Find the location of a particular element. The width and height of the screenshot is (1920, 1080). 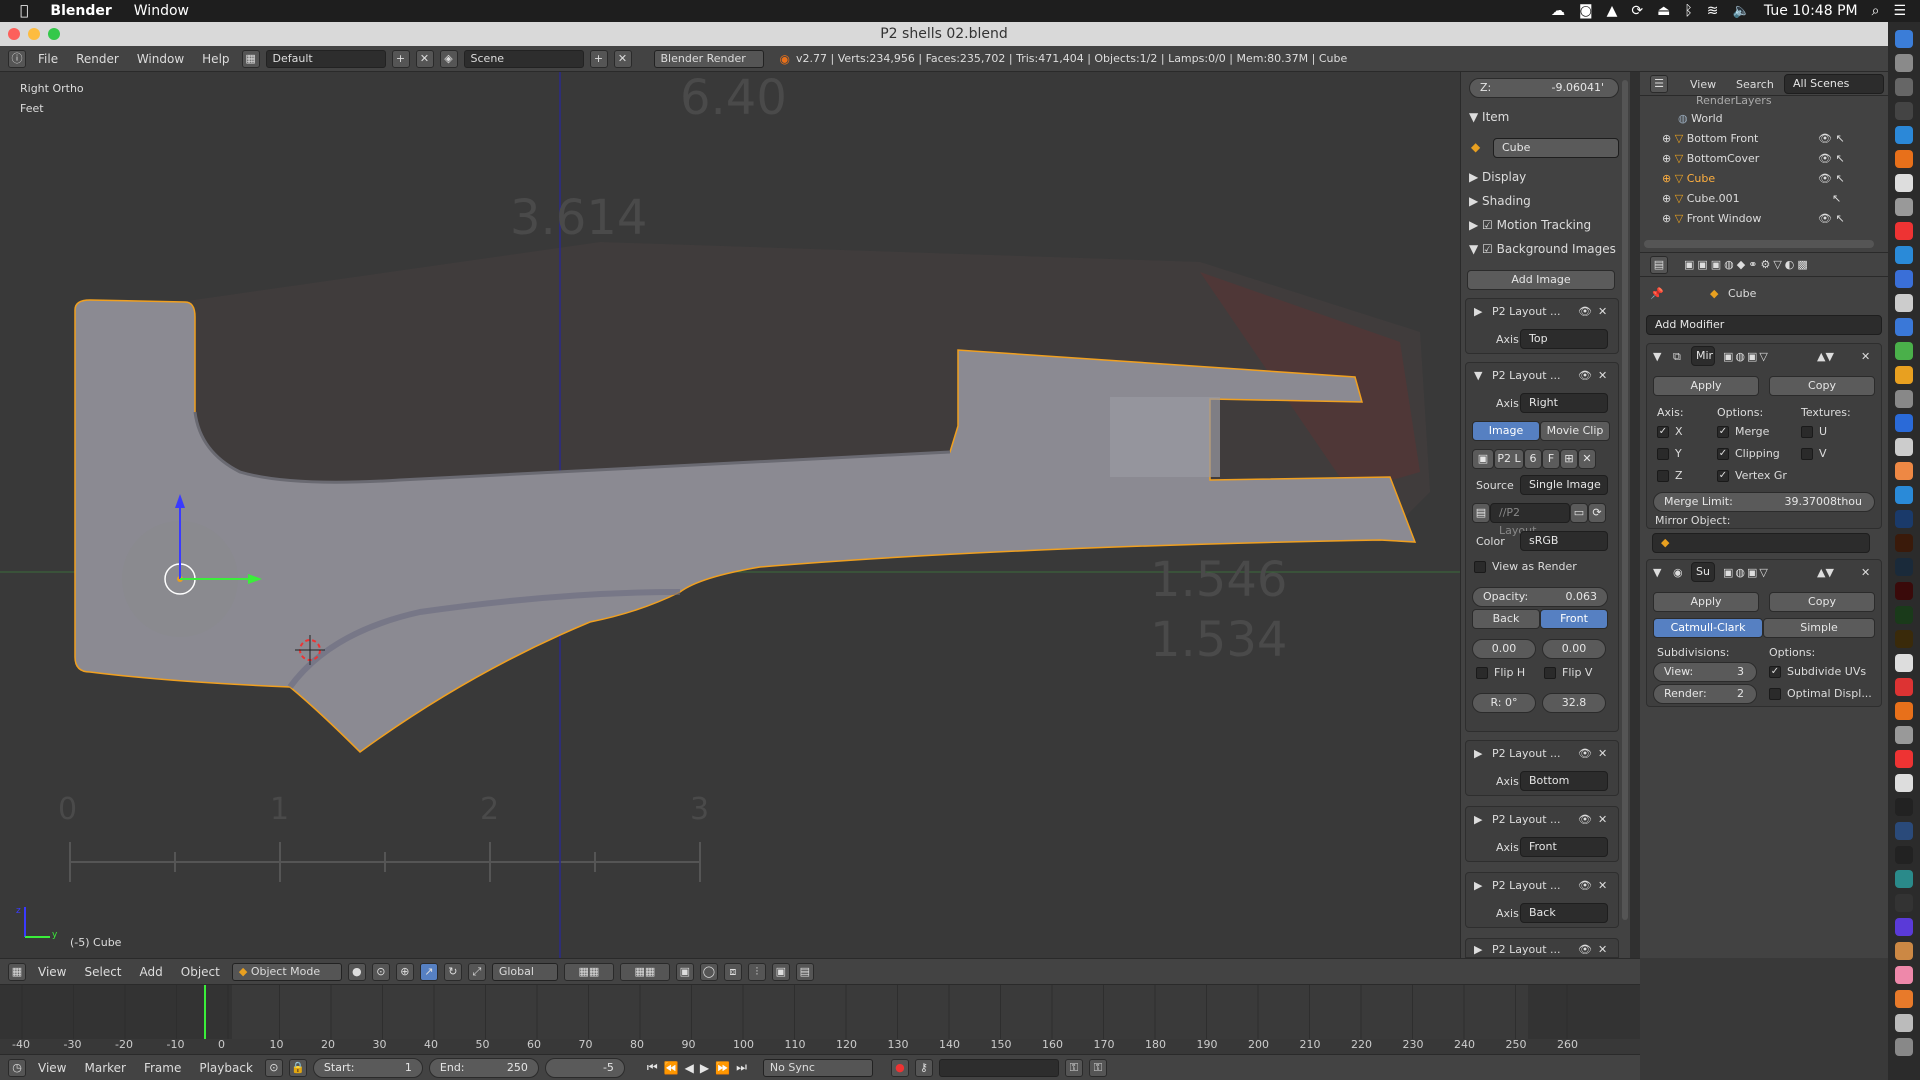

image-browse-icon: ▣ is located at coordinates (1483, 459).